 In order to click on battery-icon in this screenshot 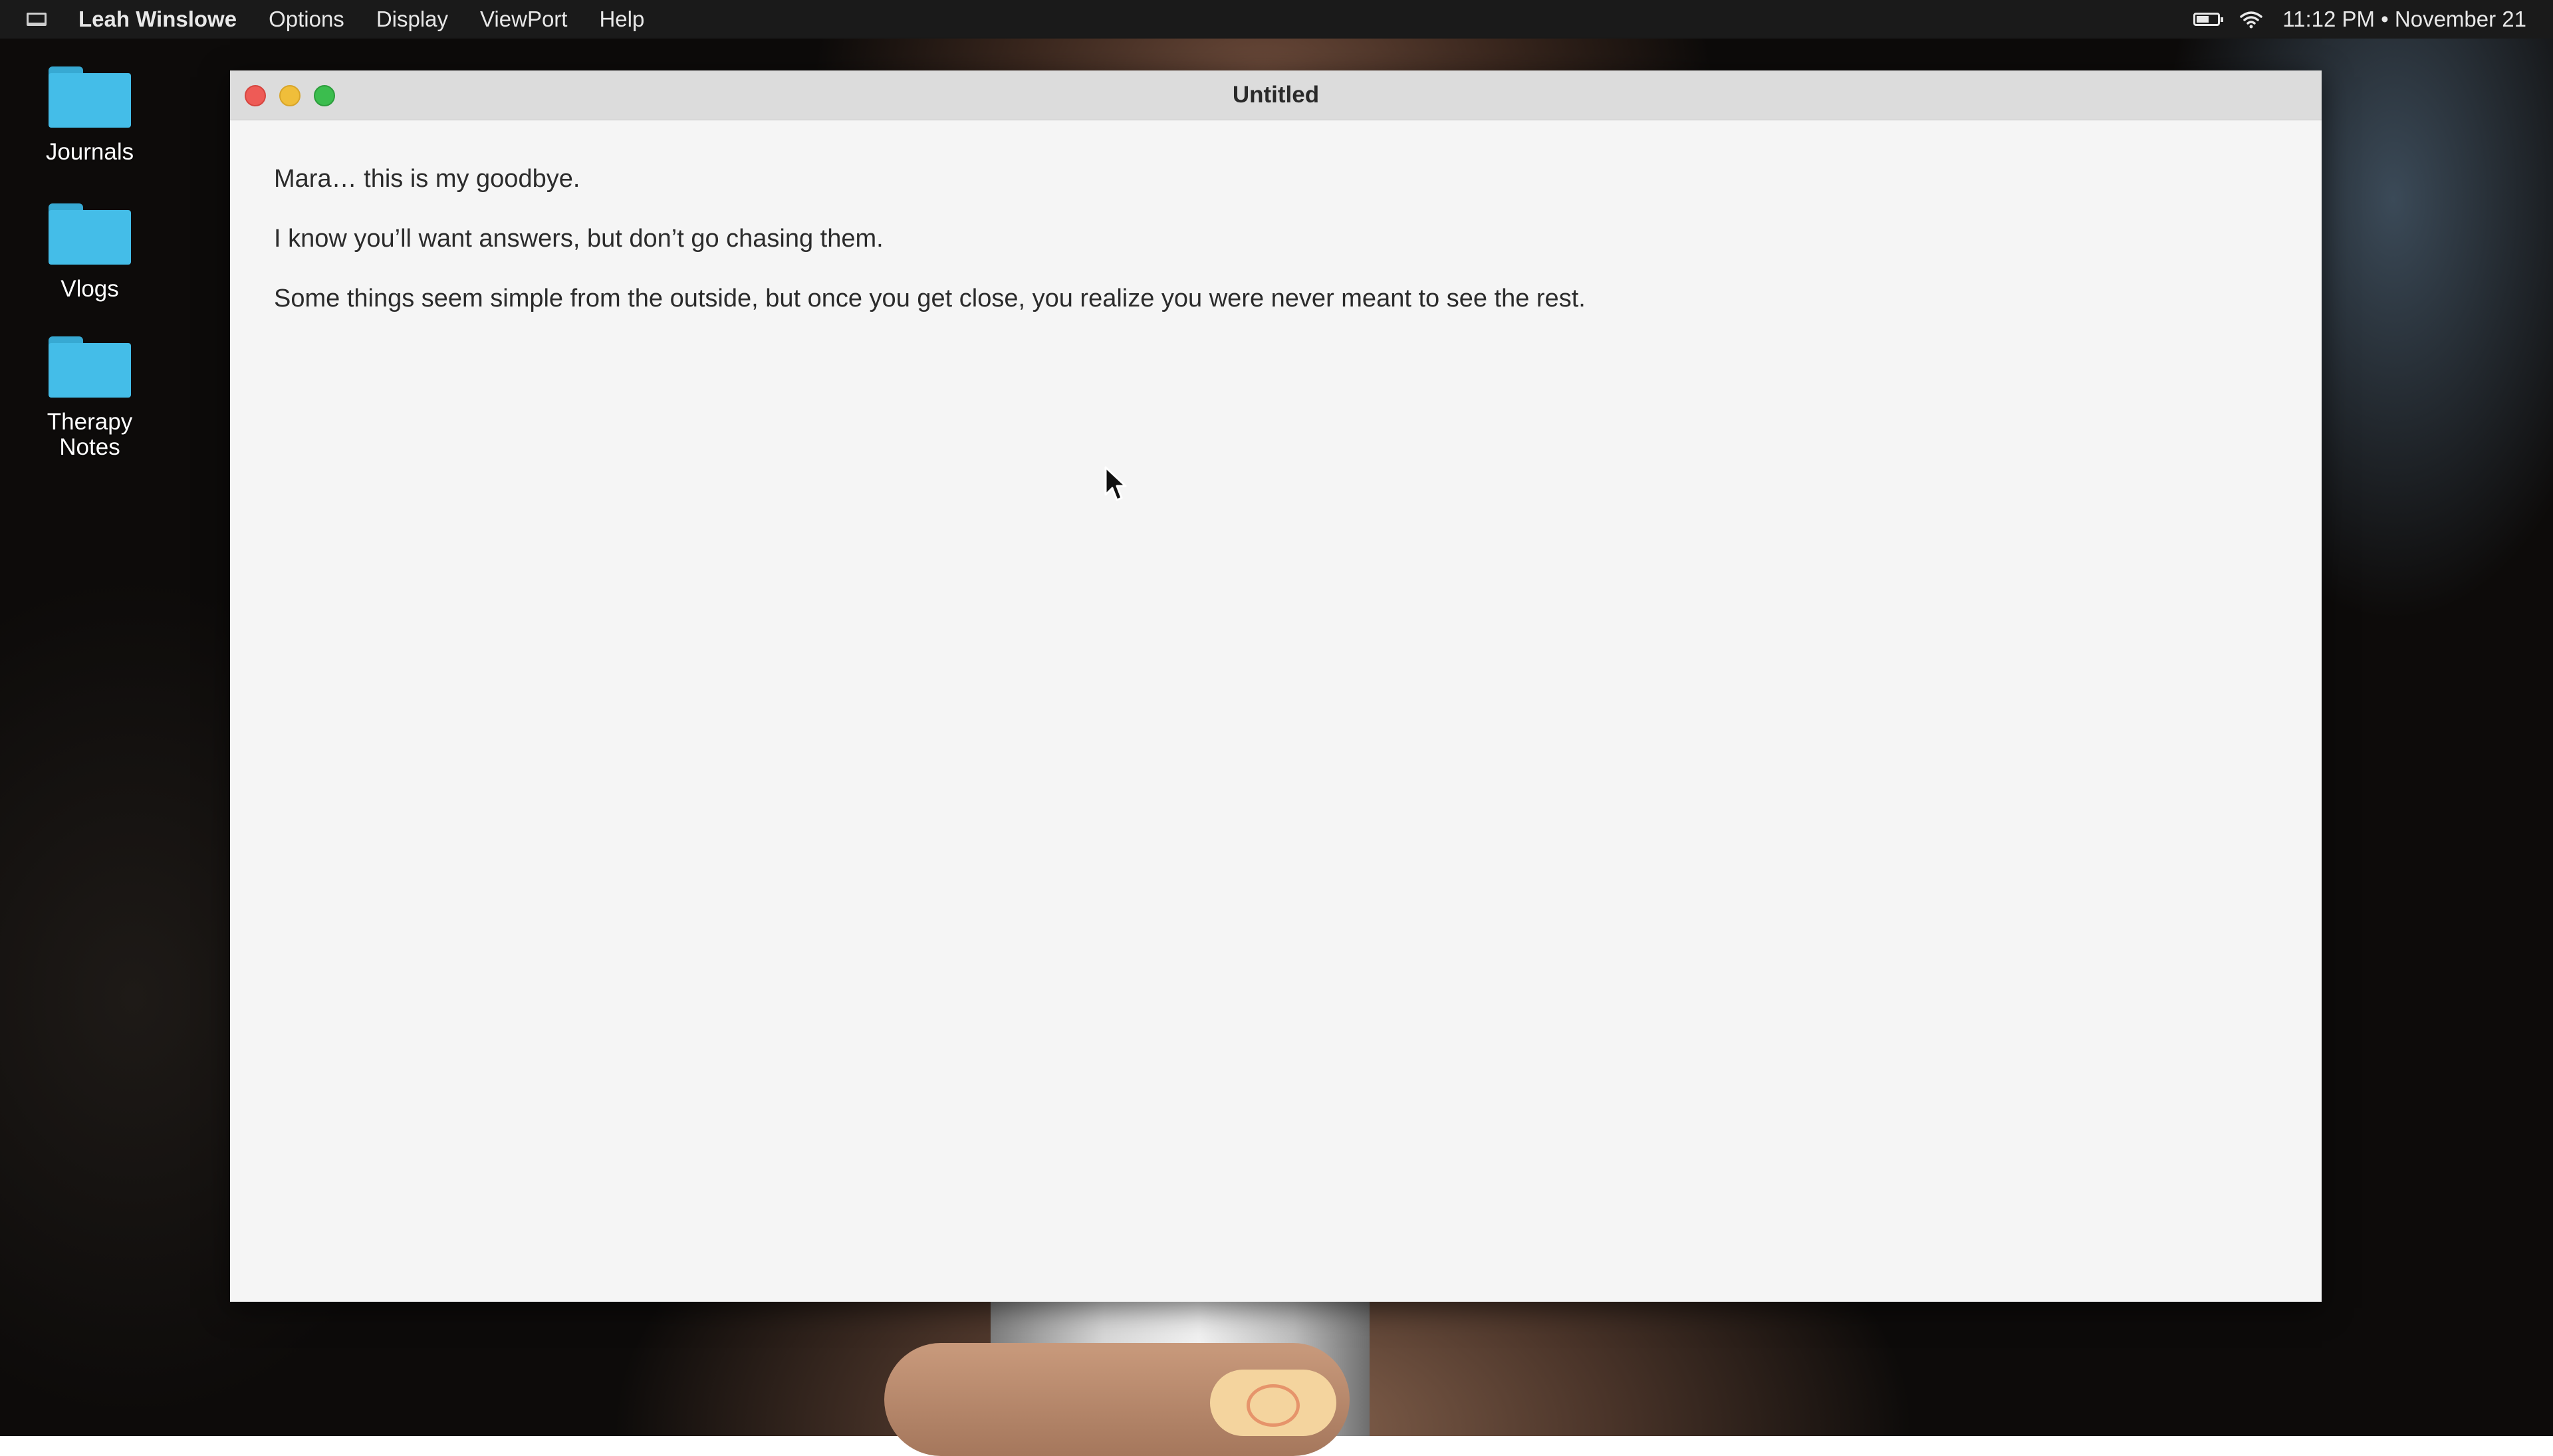, I will do `click(2208, 19)`.